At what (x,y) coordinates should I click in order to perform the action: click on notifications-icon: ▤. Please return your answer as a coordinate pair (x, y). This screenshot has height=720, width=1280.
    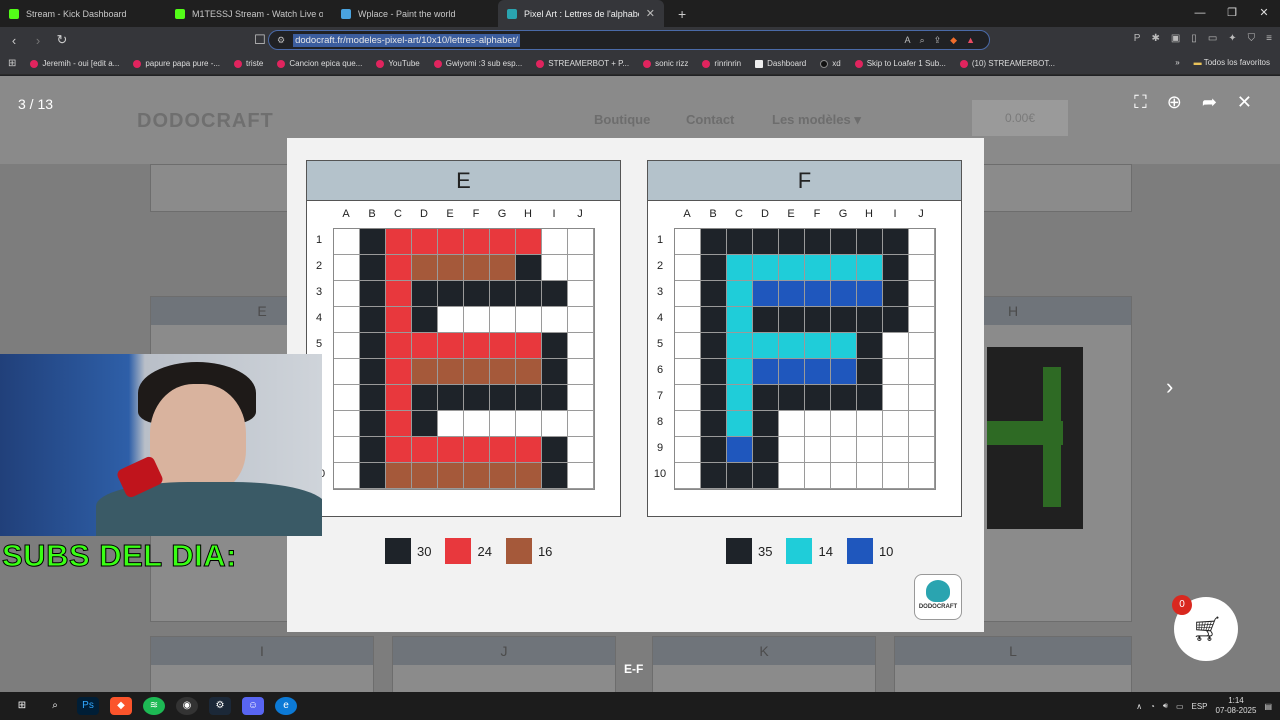
    Looking at the image, I should click on (1268, 706).